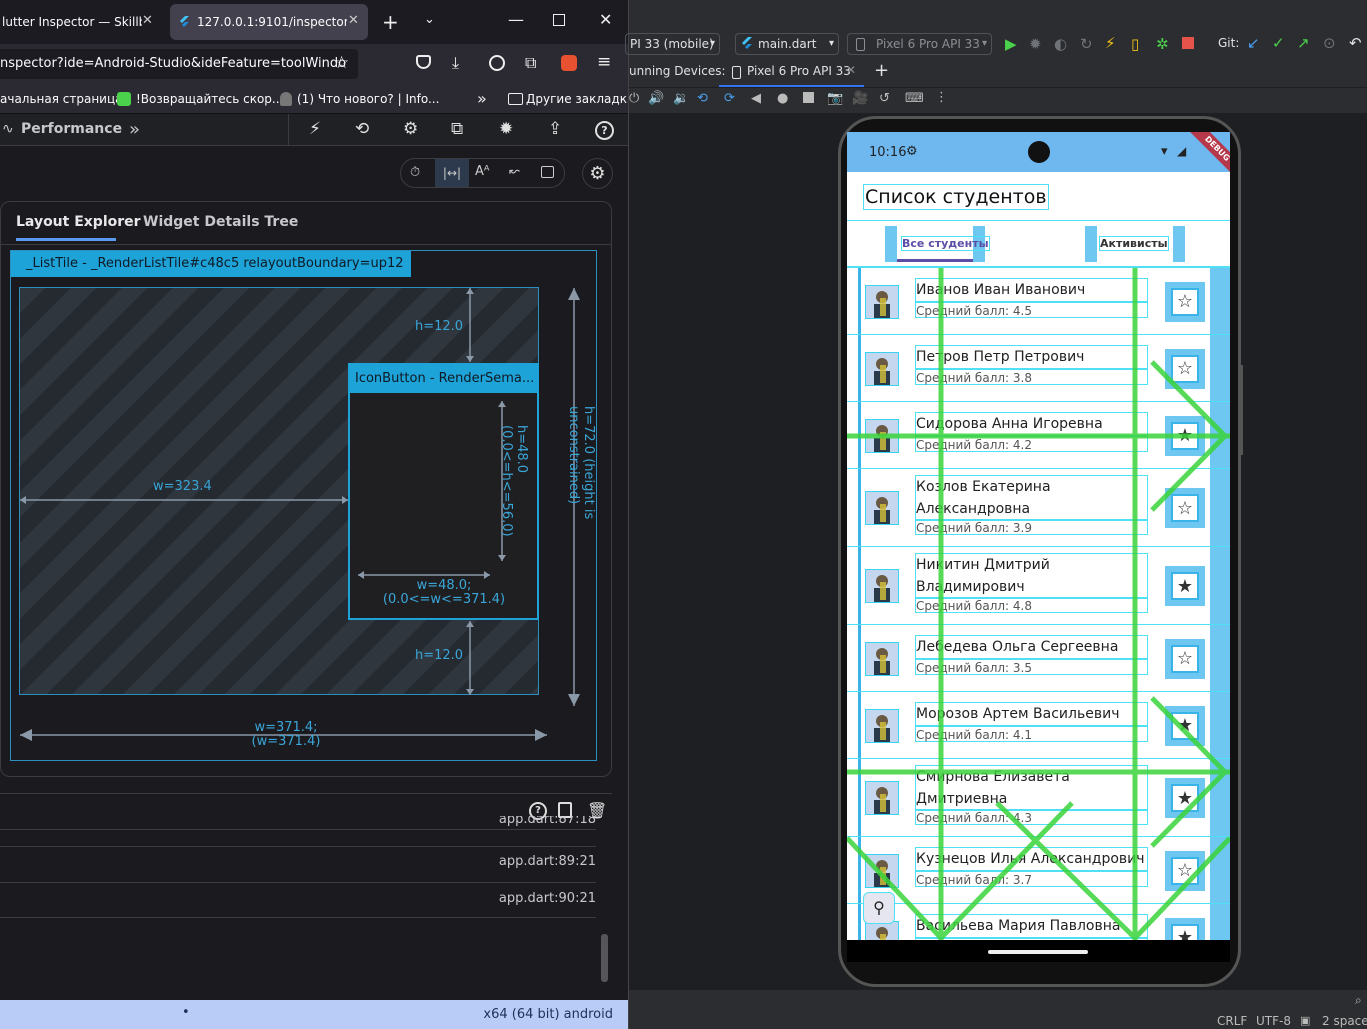 Image resolution: width=1367 pixels, height=1029 pixels. Describe the element at coordinates (547, 861) in the screenshot. I see `console-line: app.dart:89:21` at that location.